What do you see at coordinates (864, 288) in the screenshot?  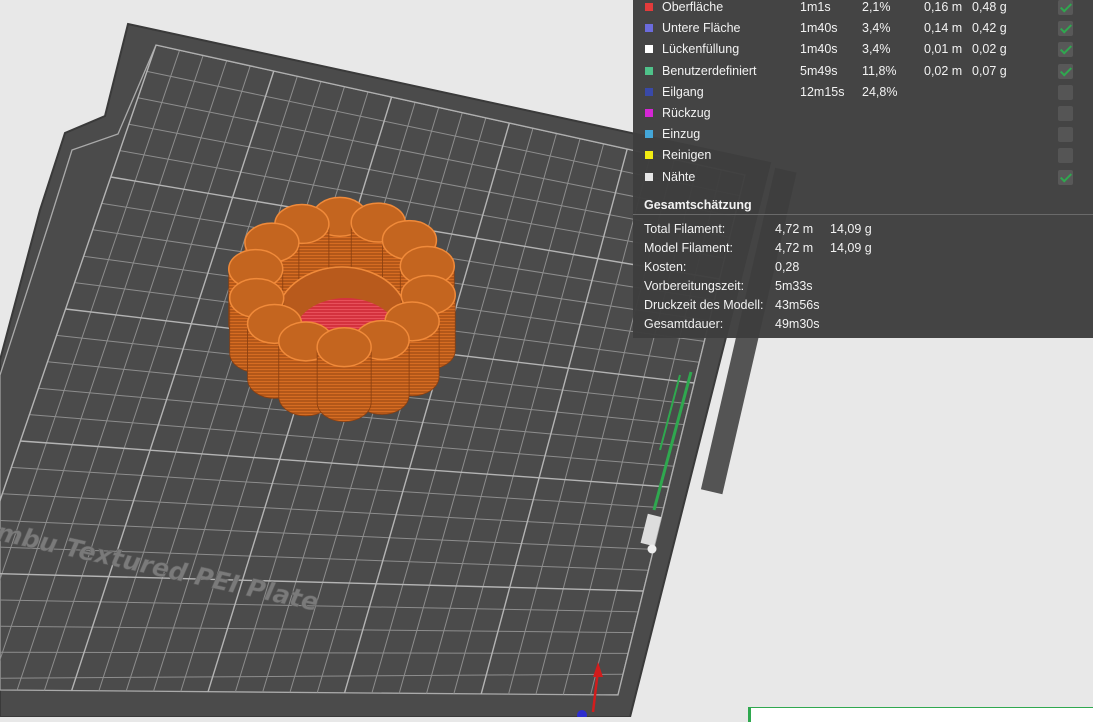 I see `summary-row: Vorbereitungszeit: 5m33s` at bounding box center [864, 288].